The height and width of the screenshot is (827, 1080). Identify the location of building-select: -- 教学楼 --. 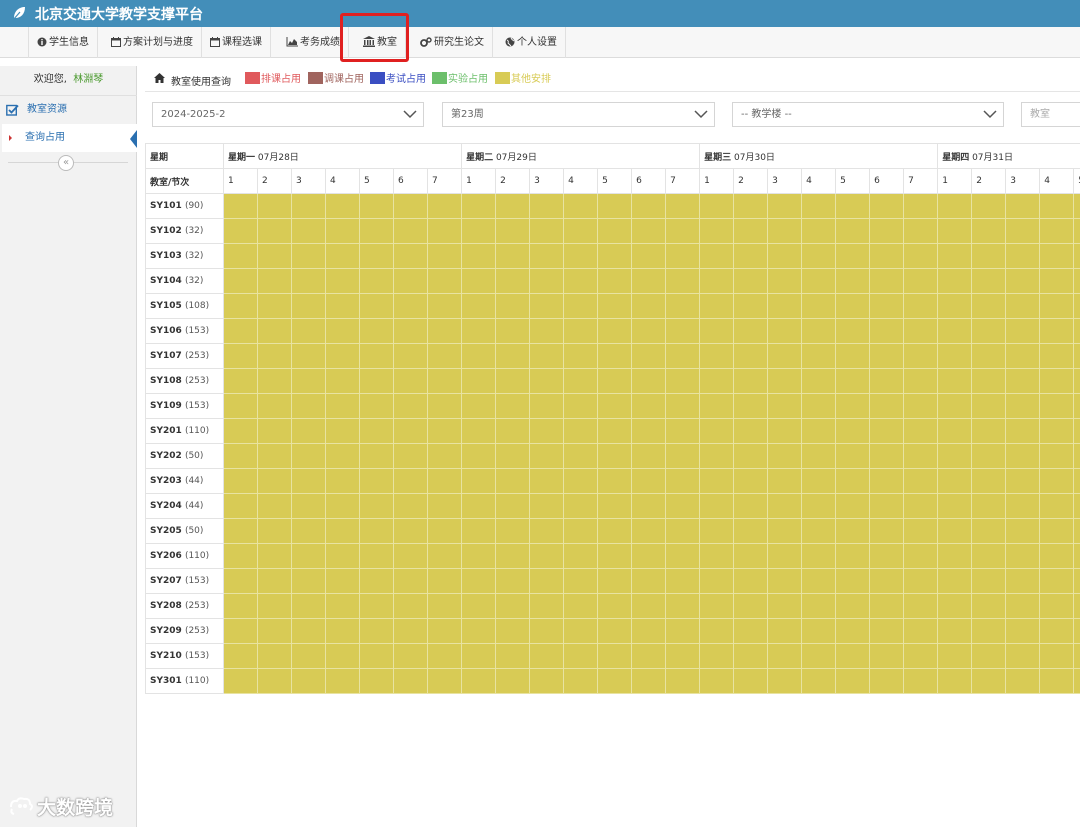
(868, 114).